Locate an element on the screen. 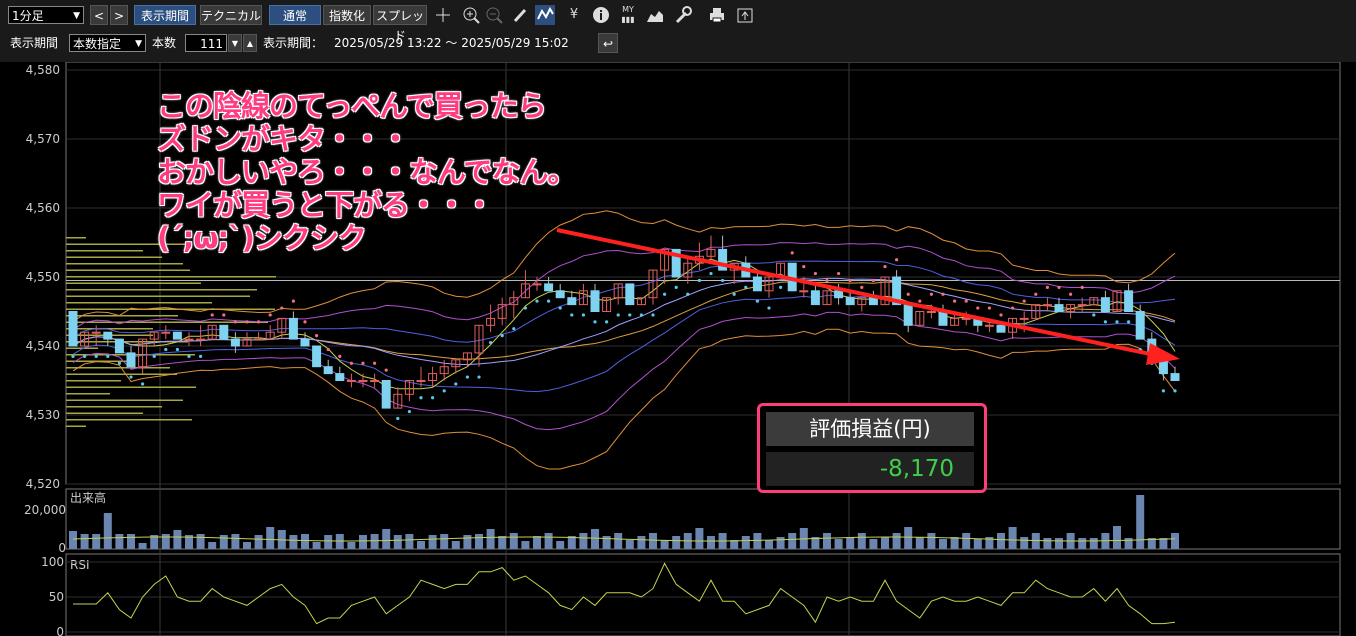 Image resolution: width=1356 pixels, height=636 pixels. pencil-icon is located at coordinates (520, 15).